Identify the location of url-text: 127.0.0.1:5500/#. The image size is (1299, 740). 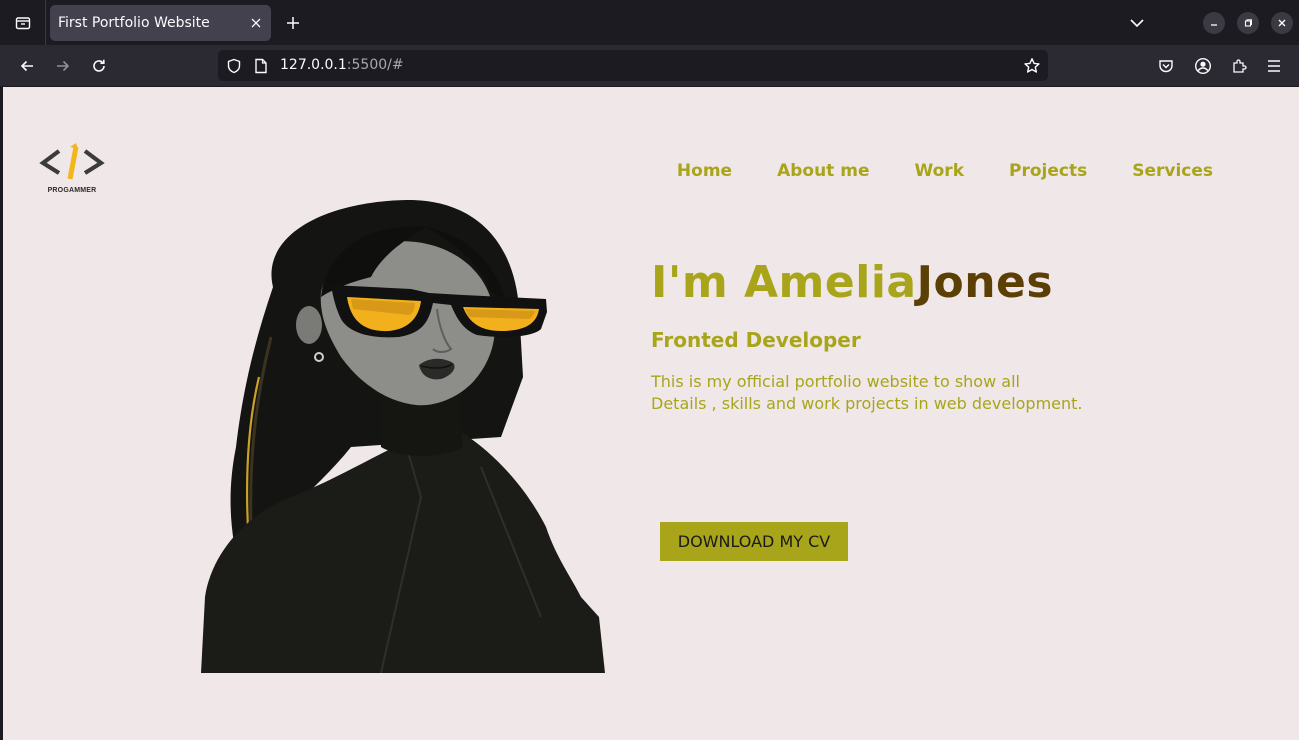
(342, 65).